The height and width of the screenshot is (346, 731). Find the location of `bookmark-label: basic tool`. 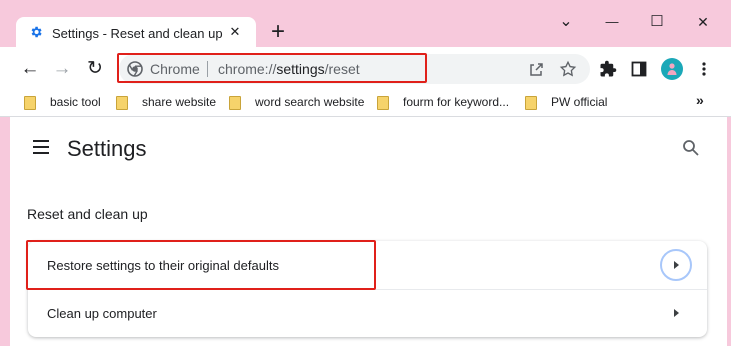

bookmark-label: basic tool is located at coordinates (75, 102).